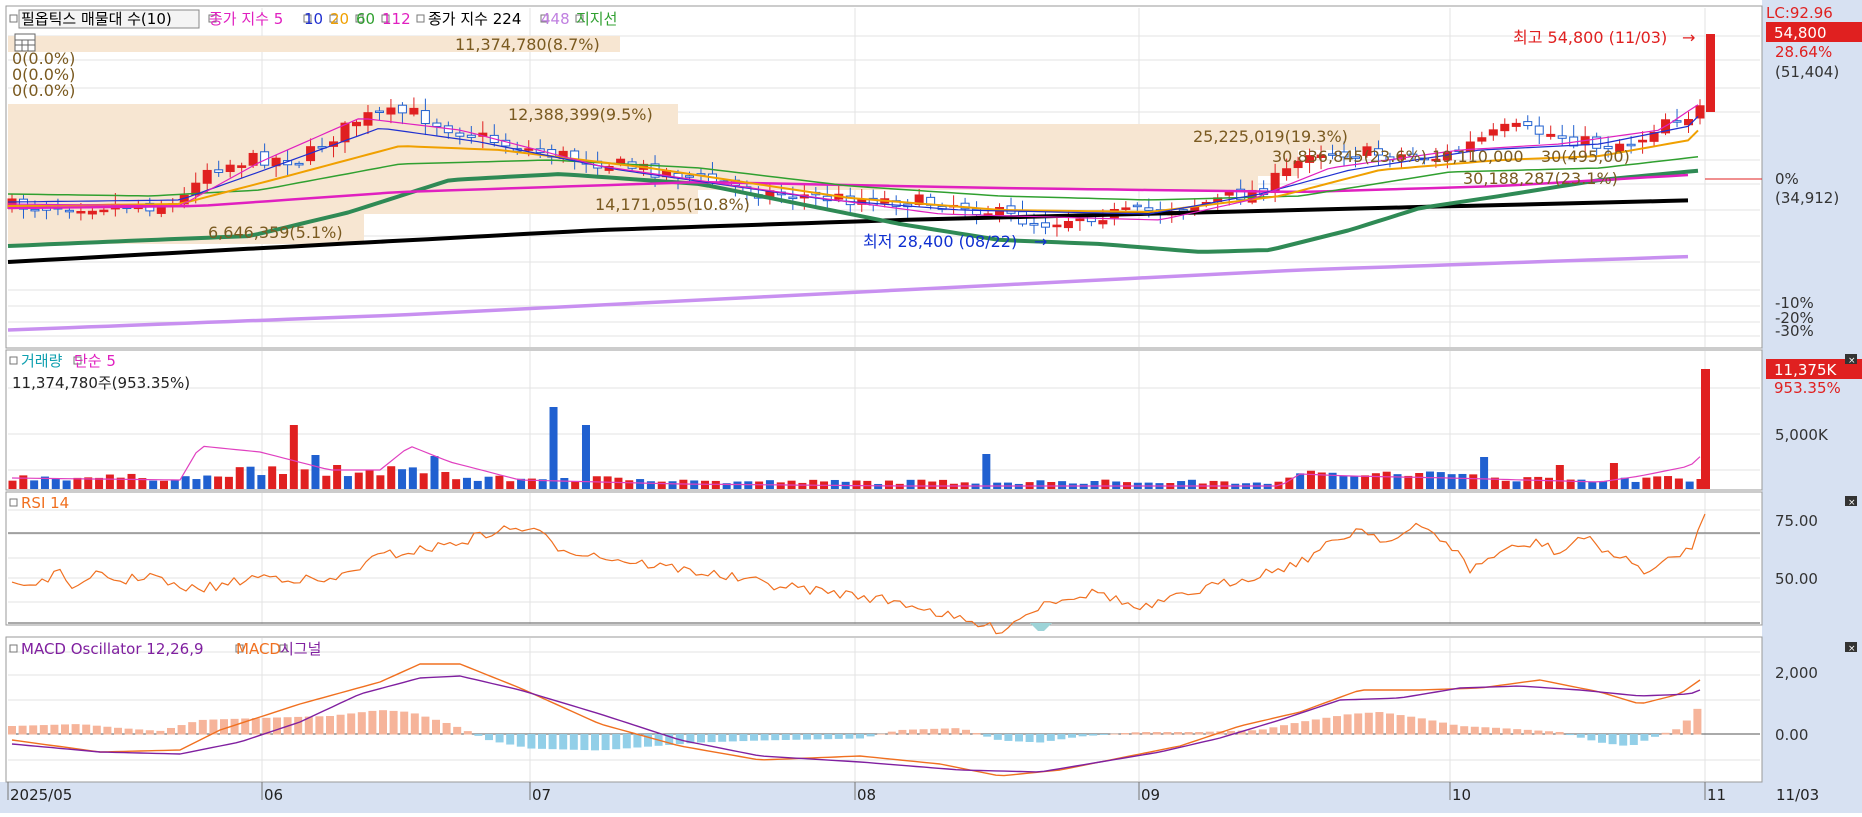  Describe the element at coordinates (1461, 795) in the screenshot. I see `x-axis-label: 10` at that location.